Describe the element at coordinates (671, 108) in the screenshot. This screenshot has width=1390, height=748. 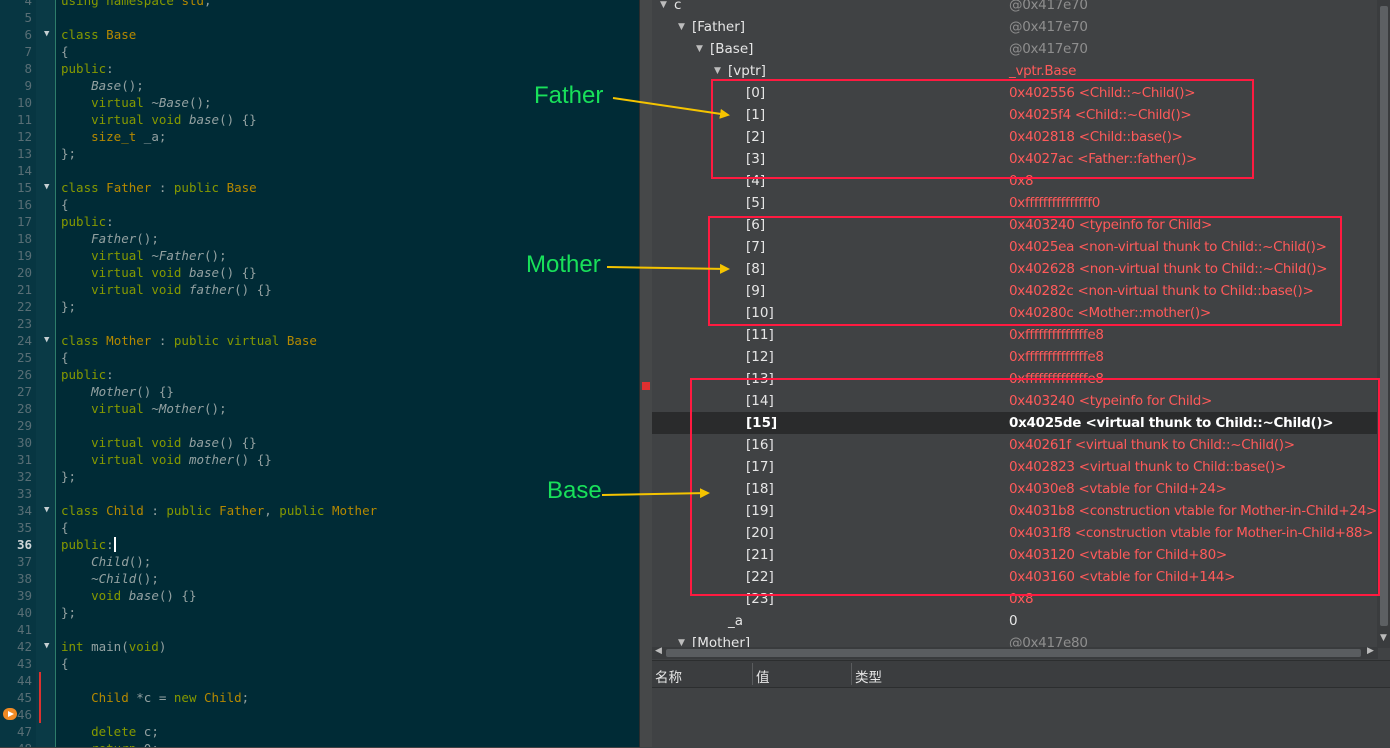
I see `father-arrow` at that location.